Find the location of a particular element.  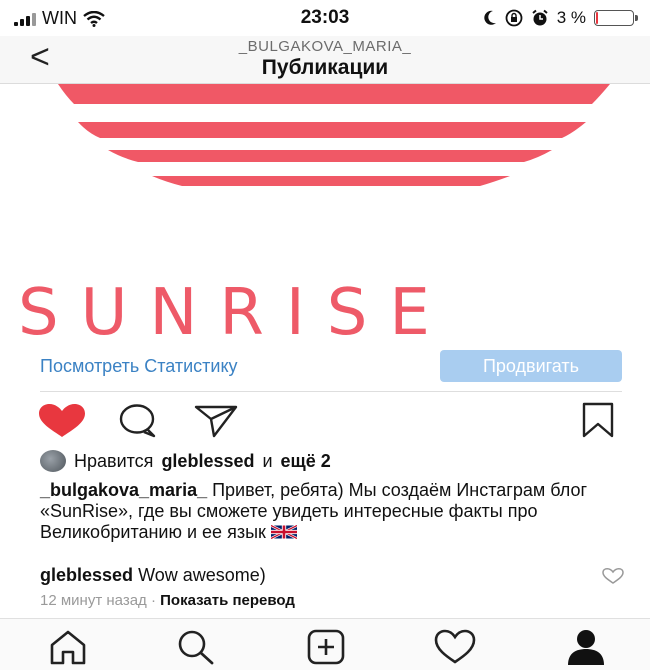

profile-username: _BULGAKOVA_MARIA_ is located at coordinates (325, 46).